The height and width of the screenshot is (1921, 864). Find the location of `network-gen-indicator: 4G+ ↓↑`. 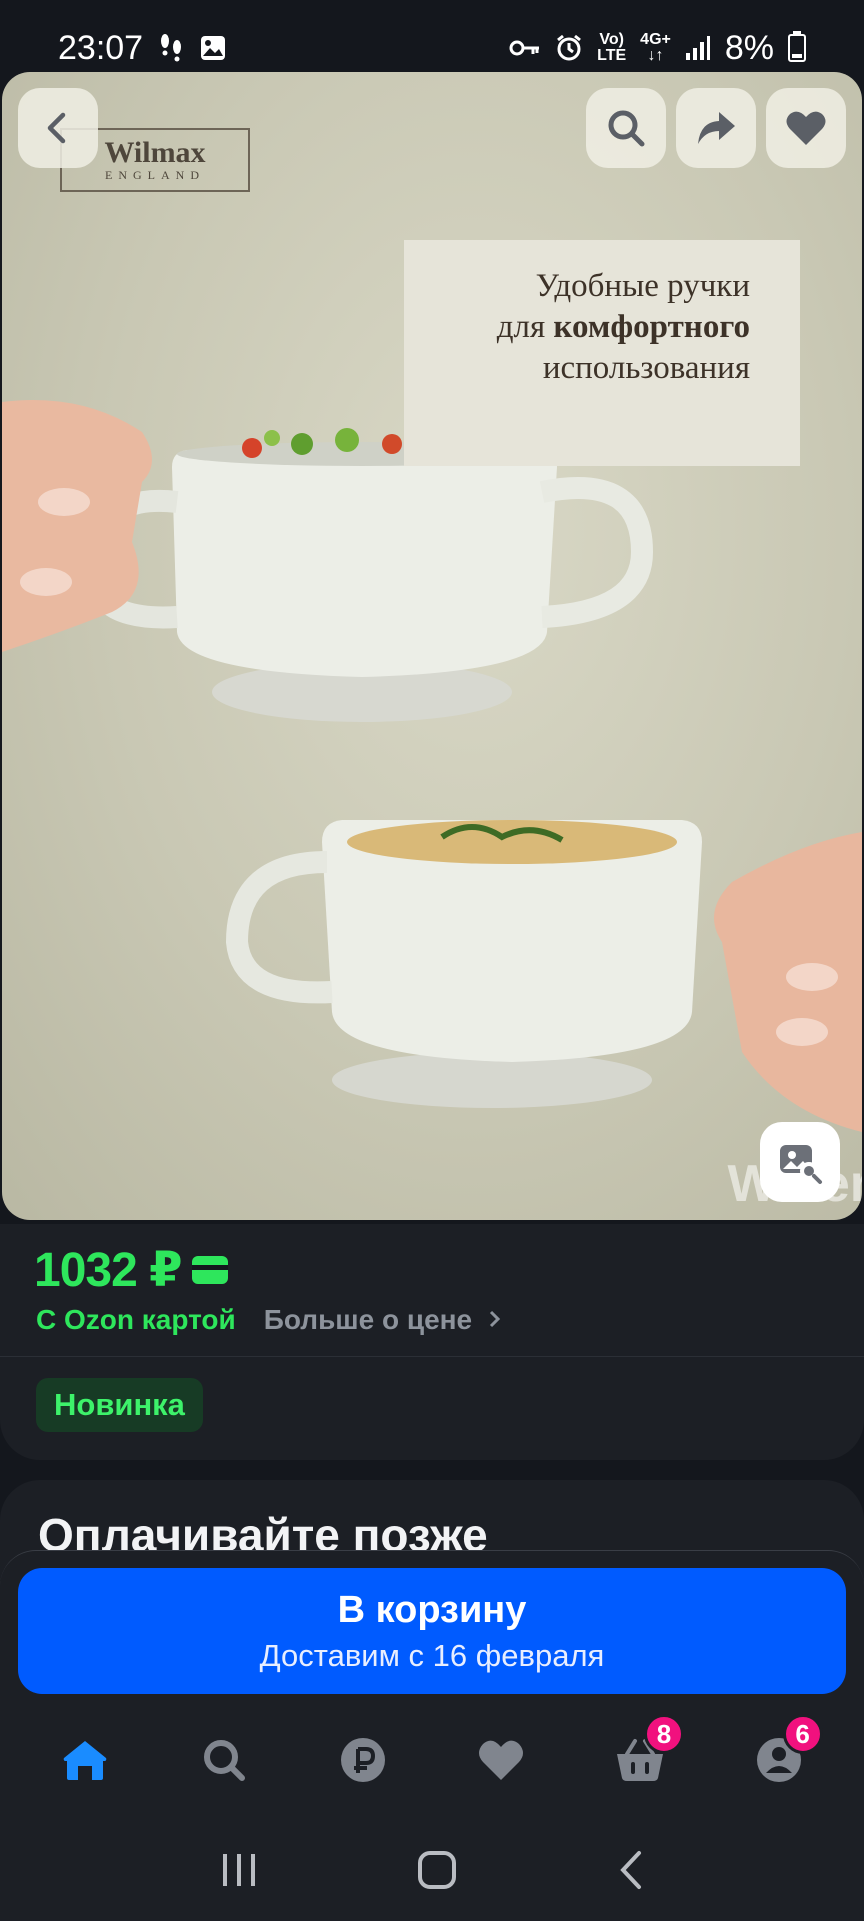

network-gen-indicator: 4G+ ↓↑ is located at coordinates (655, 47).